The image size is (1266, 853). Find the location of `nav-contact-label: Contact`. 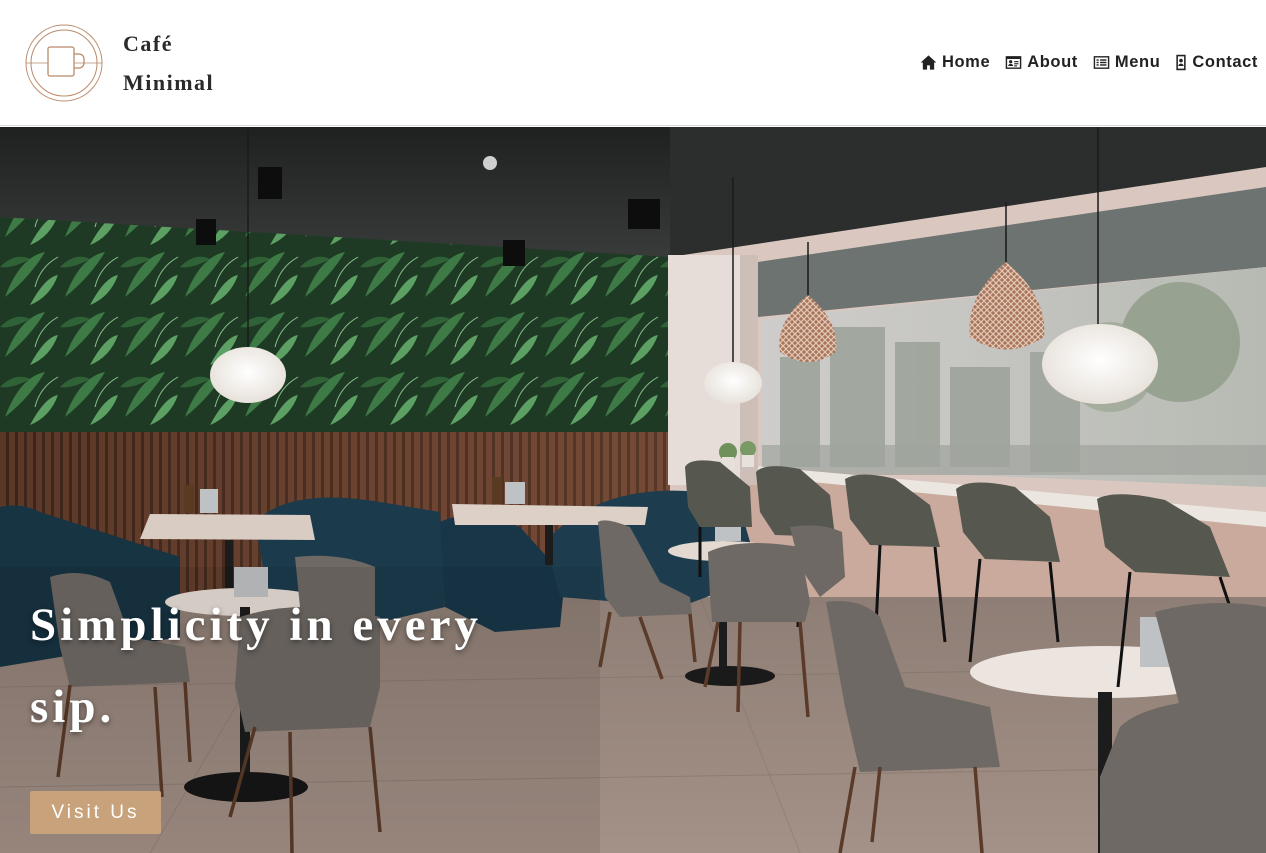

nav-contact-label: Contact is located at coordinates (1225, 62).